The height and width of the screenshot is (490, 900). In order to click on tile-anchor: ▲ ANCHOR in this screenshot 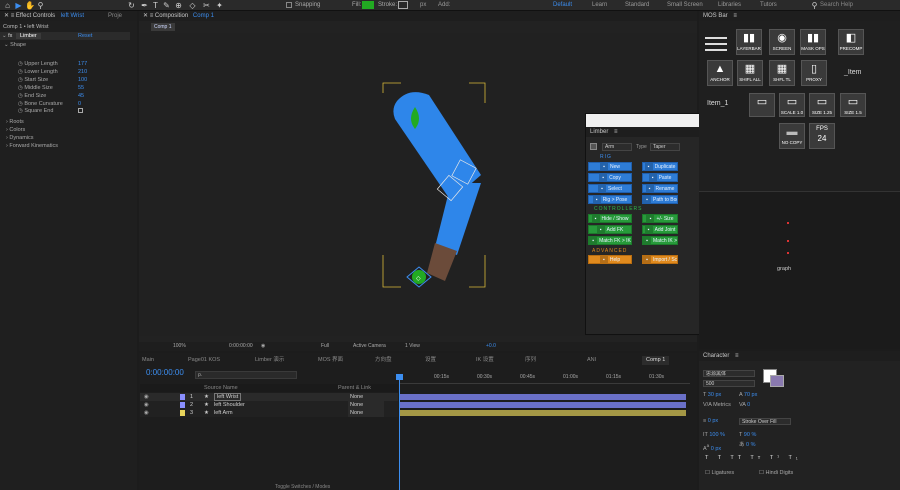, I will do `click(720, 73)`.